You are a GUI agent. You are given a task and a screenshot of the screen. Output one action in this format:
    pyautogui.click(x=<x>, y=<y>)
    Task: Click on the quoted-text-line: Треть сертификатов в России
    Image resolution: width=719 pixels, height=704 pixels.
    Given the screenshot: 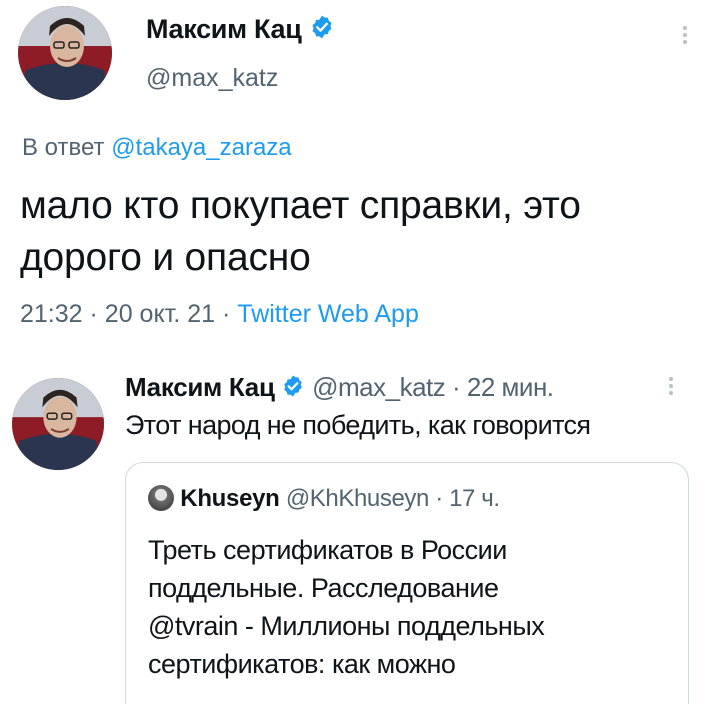 What is the action you would take?
    pyautogui.click(x=327, y=550)
    